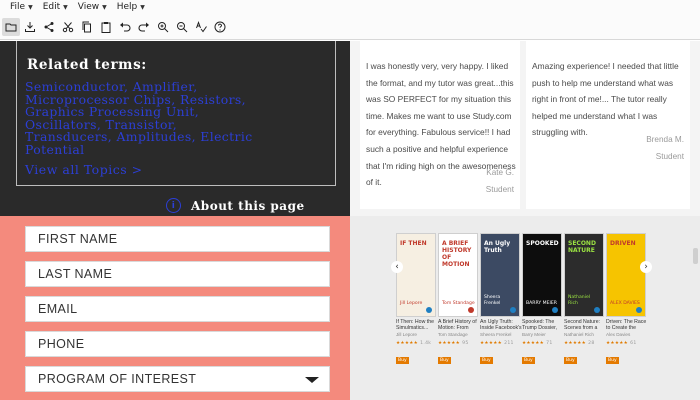 The height and width of the screenshot is (400, 700). Describe the element at coordinates (417, 343) in the screenshot. I see `book-rating: ★★★★★ 1.4k` at that location.